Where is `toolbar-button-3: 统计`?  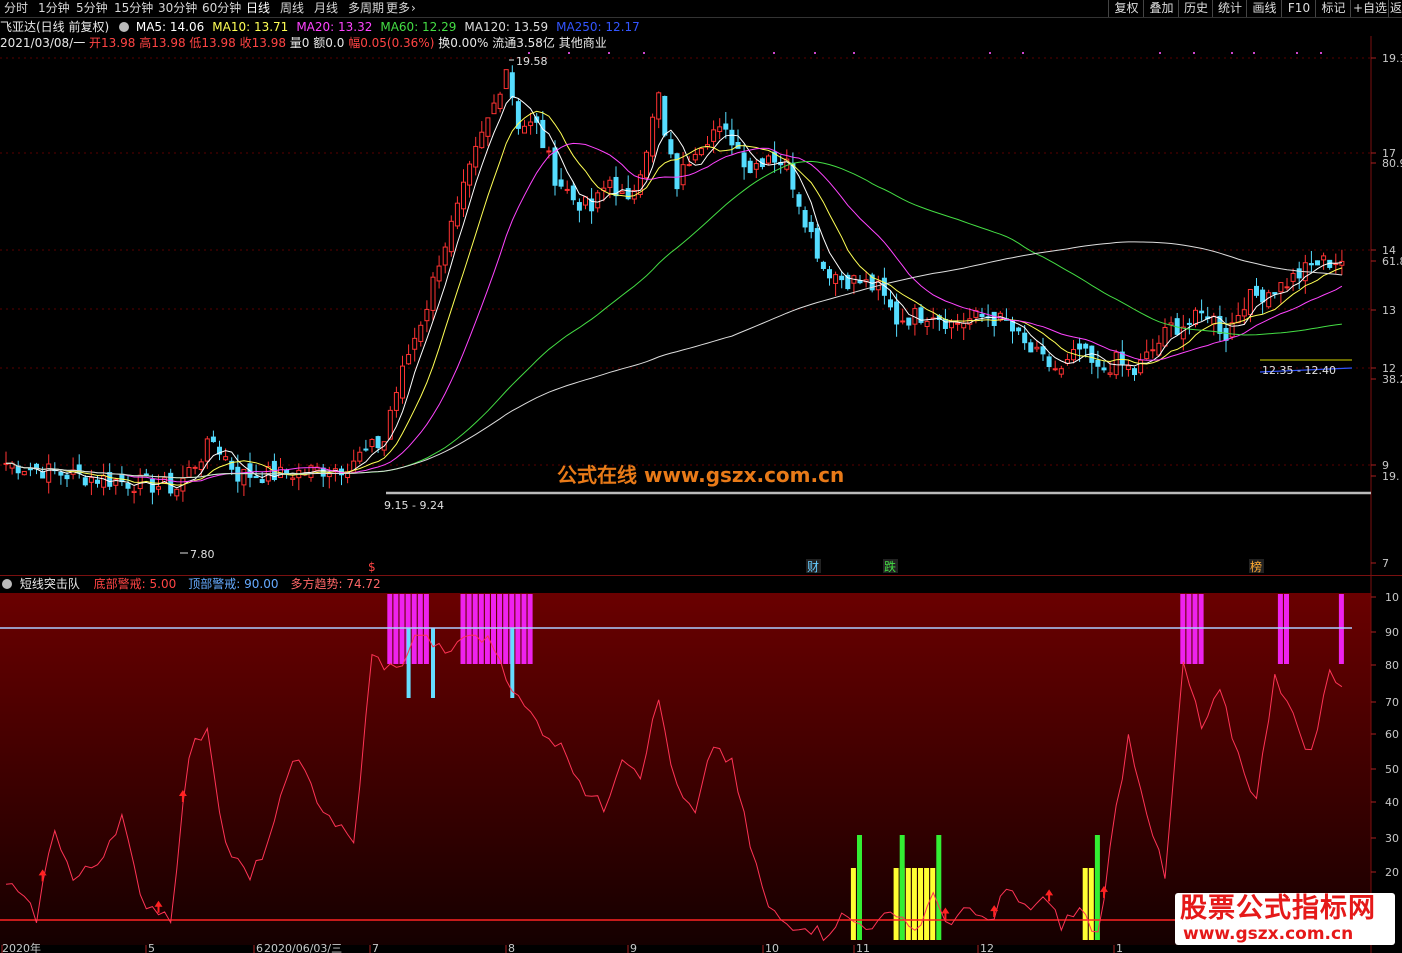 toolbar-button-3: 统计 is located at coordinates (1229, 8).